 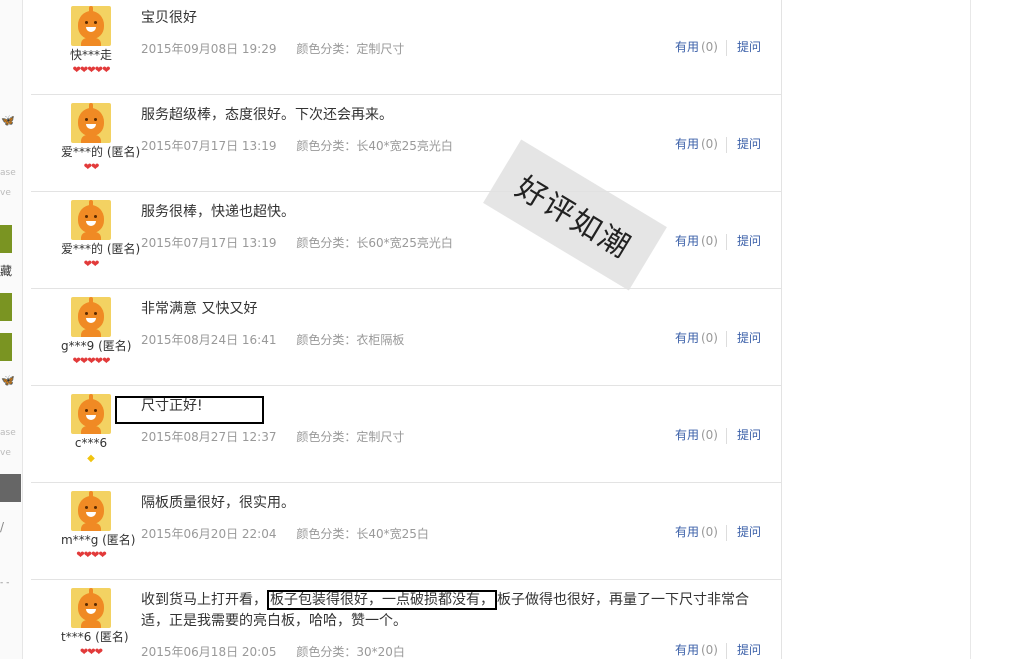 I want to click on reviewer-info: g***9 (匿名) ❤❤❤❤❤, so click(x=96, y=332).